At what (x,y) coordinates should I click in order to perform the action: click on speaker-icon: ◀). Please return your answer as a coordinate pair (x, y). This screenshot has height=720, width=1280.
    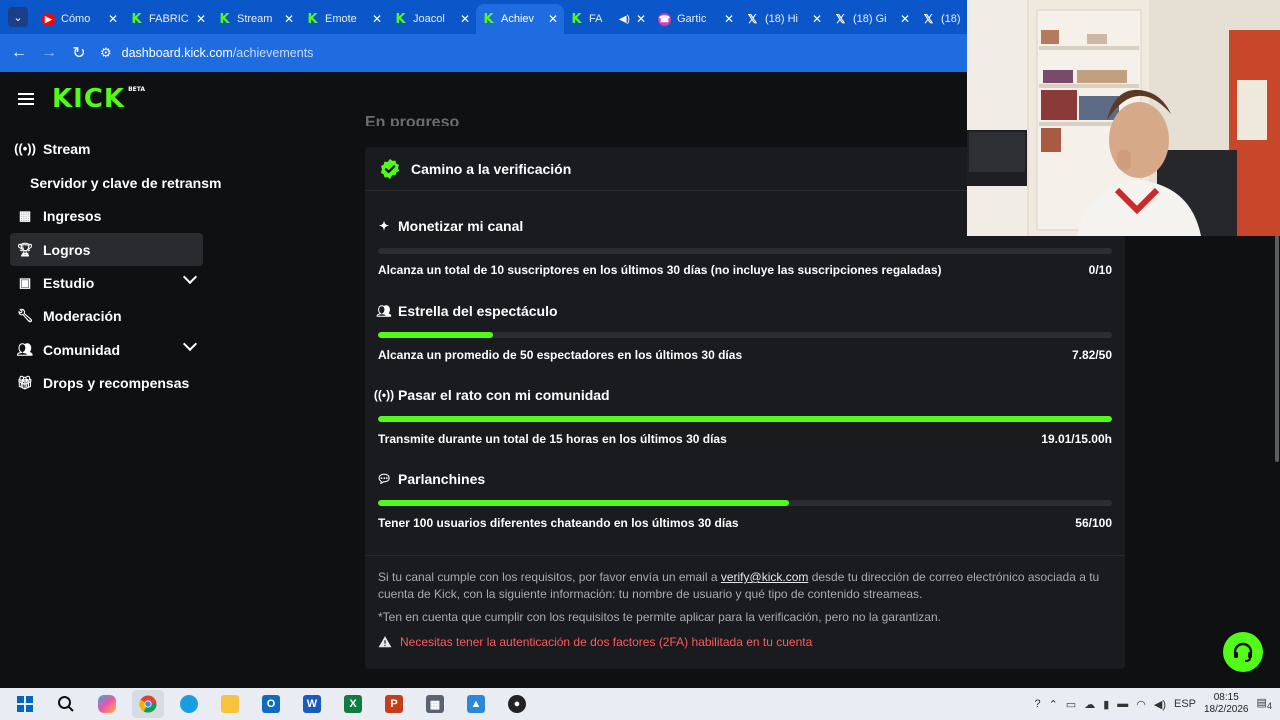
    Looking at the image, I should click on (624, 19).